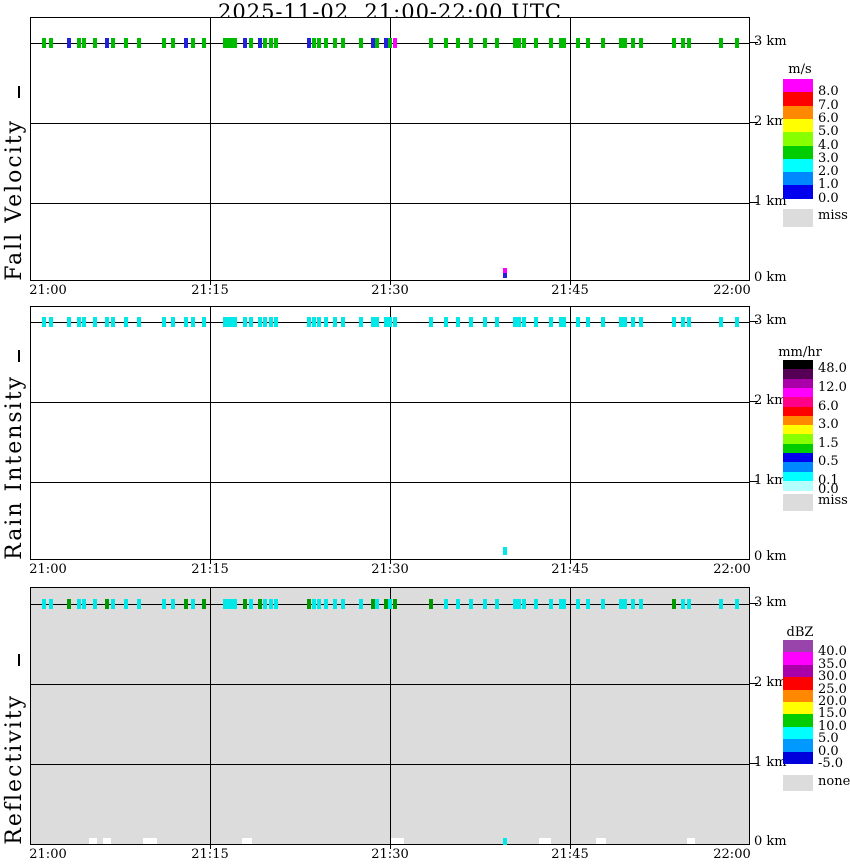 This screenshot has width=850, height=868. Describe the element at coordinates (828, 406) in the screenshot. I see `colorbar-value-label: 6.0` at that location.